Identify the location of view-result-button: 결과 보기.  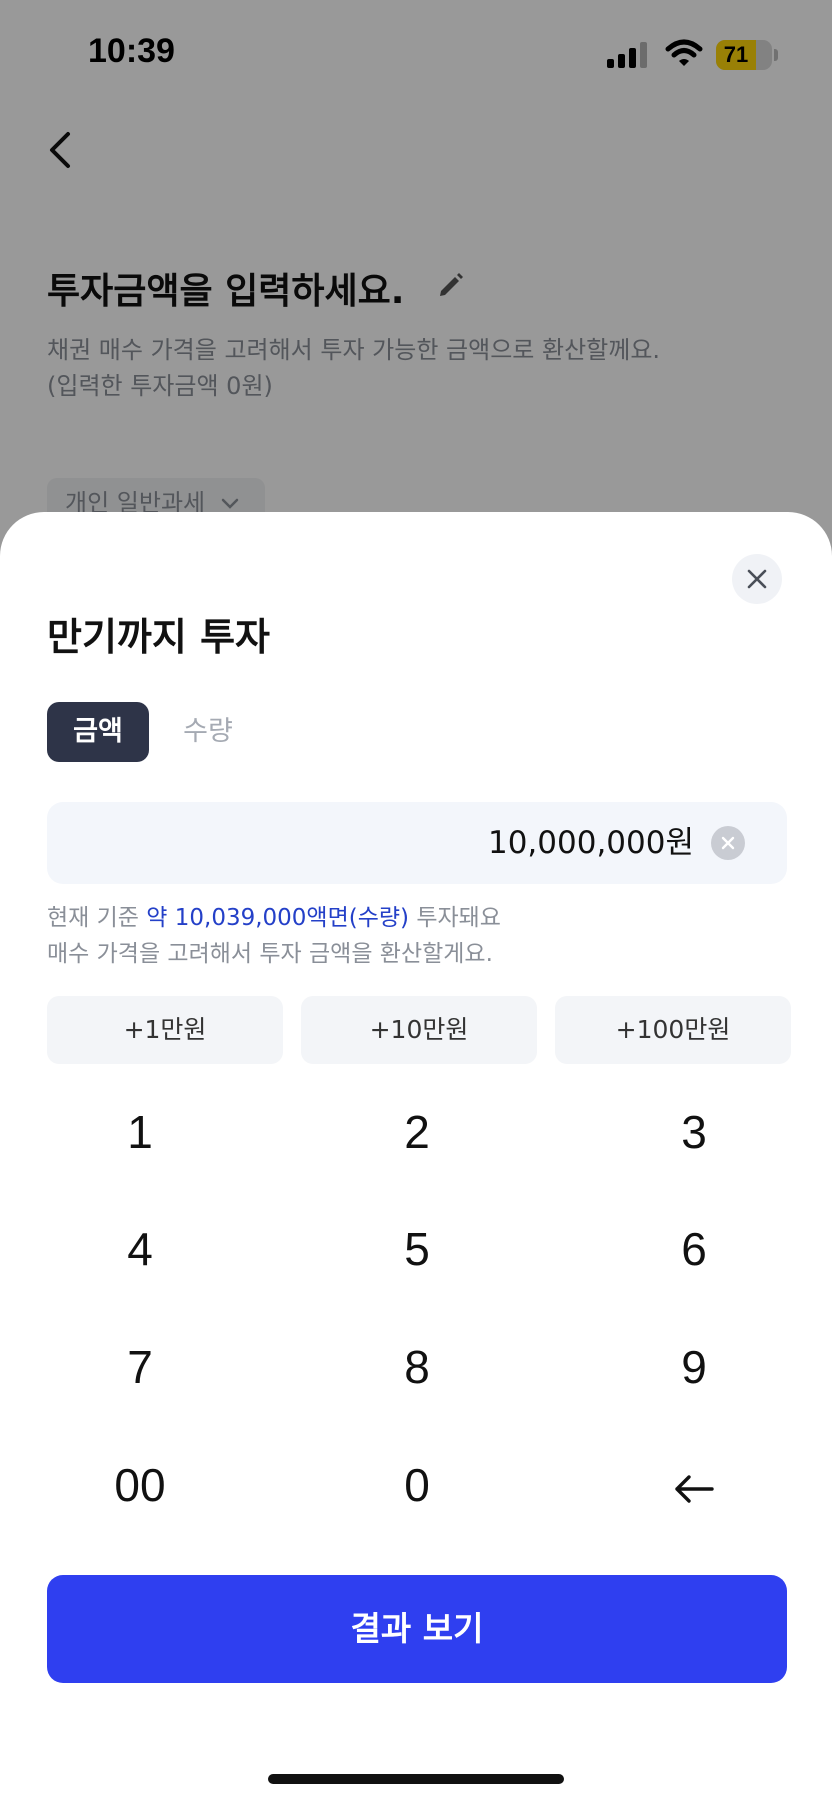
(417, 1629).